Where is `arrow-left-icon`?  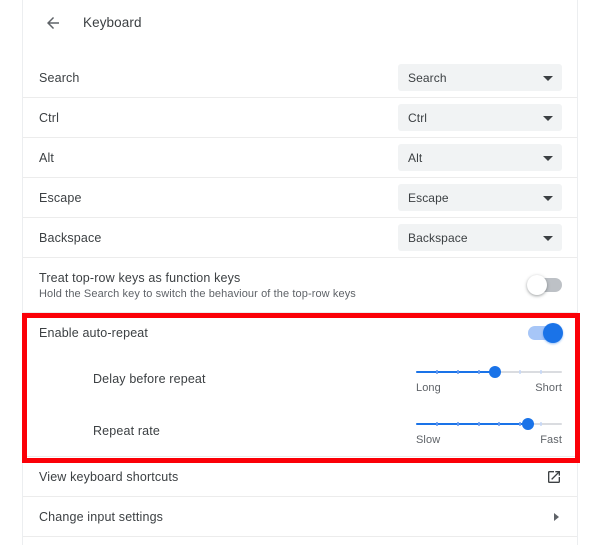
arrow-left-icon is located at coordinates (53, 23).